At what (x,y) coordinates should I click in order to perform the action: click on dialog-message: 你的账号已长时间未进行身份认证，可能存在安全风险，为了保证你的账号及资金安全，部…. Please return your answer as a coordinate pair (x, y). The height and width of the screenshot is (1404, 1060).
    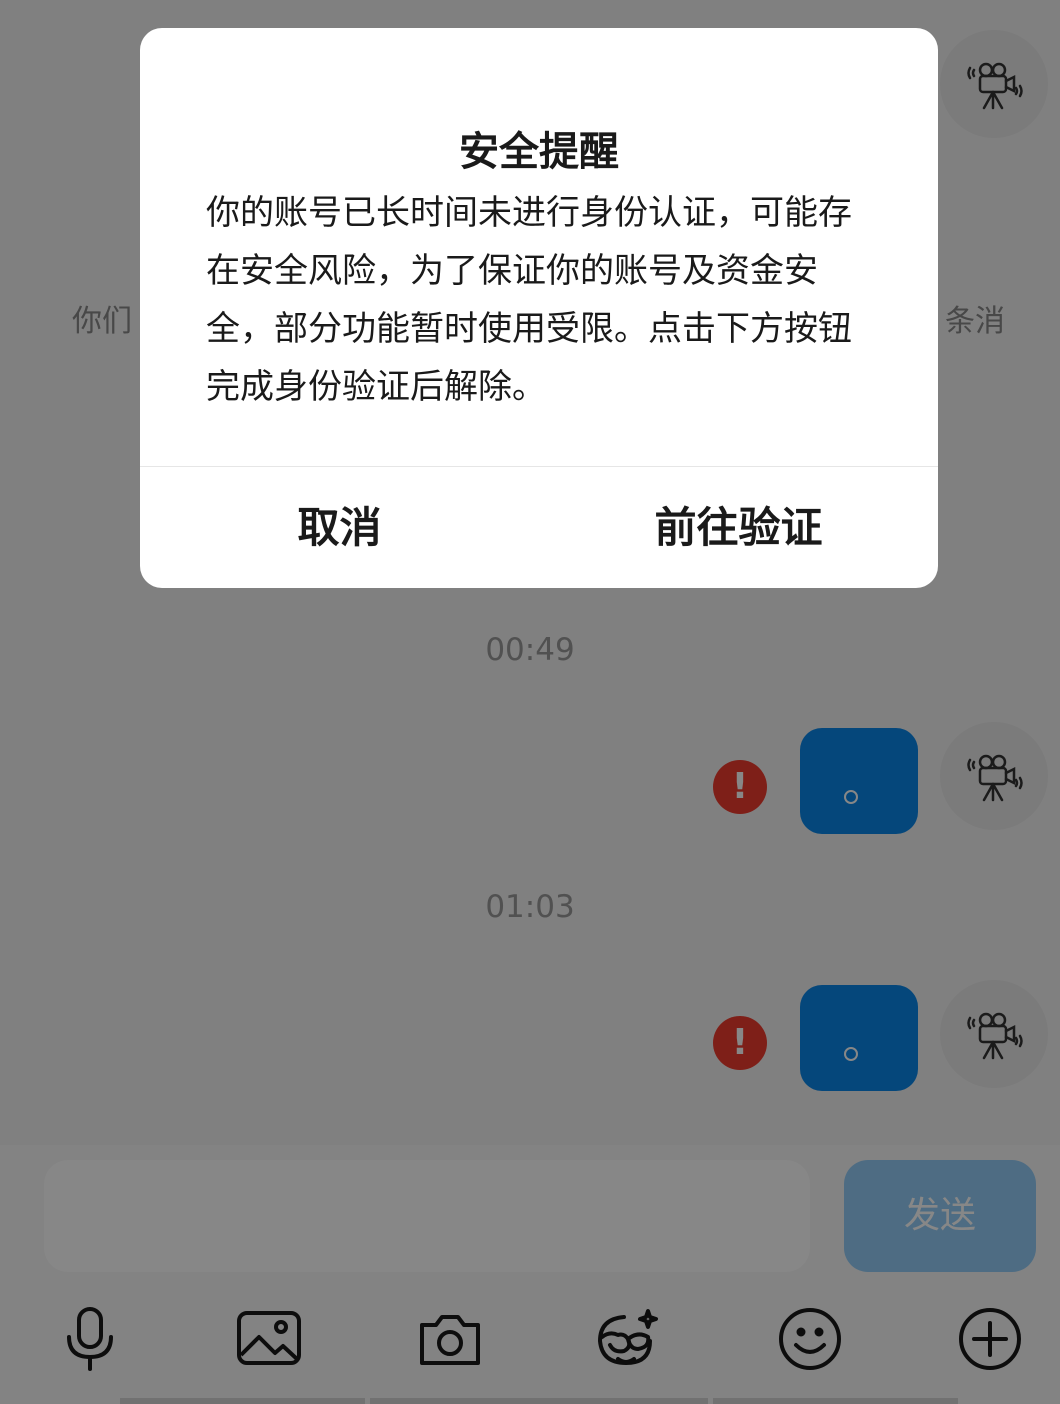
    Looking at the image, I should click on (529, 300).